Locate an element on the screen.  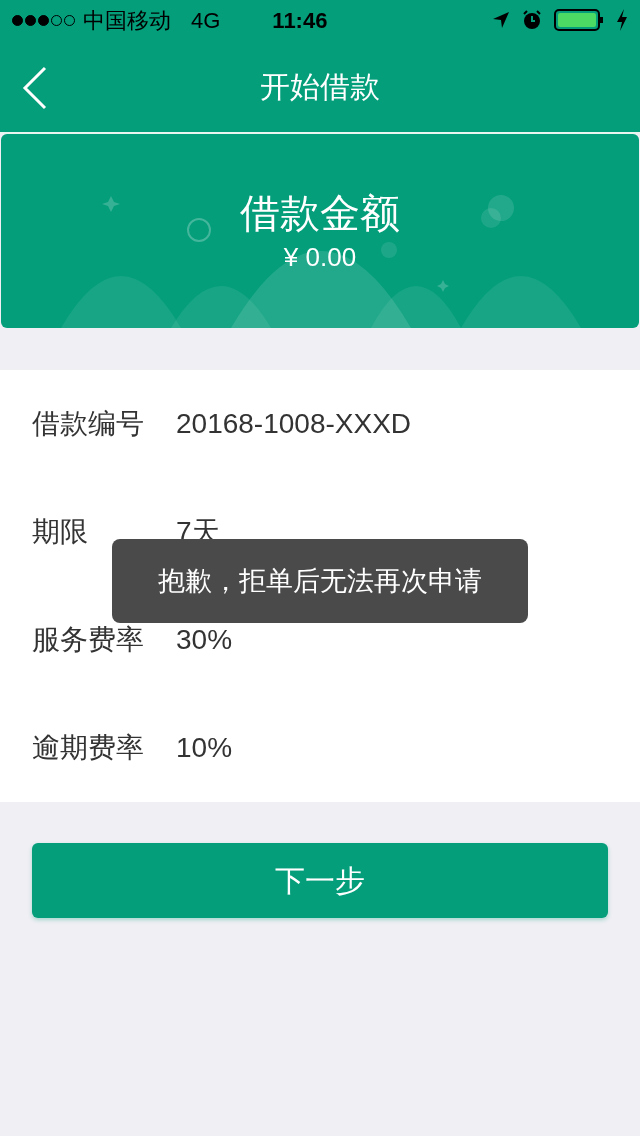
carrier-name: 中国移动 is located at coordinates (127, 20).